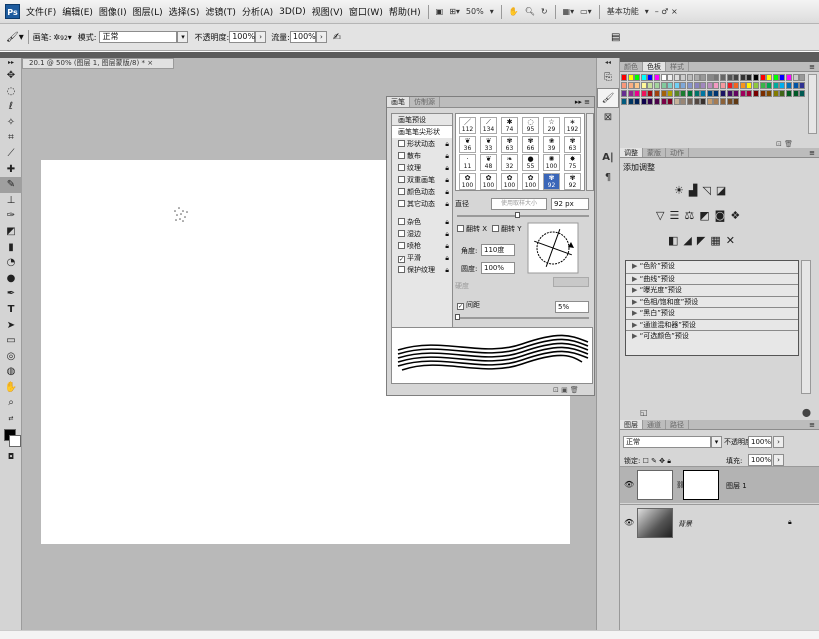 The height and width of the screenshot is (639, 819). What do you see at coordinates (422, 144) in the screenshot?
I see `brush-option-item: 形状动态 🔒︎` at bounding box center [422, 144].